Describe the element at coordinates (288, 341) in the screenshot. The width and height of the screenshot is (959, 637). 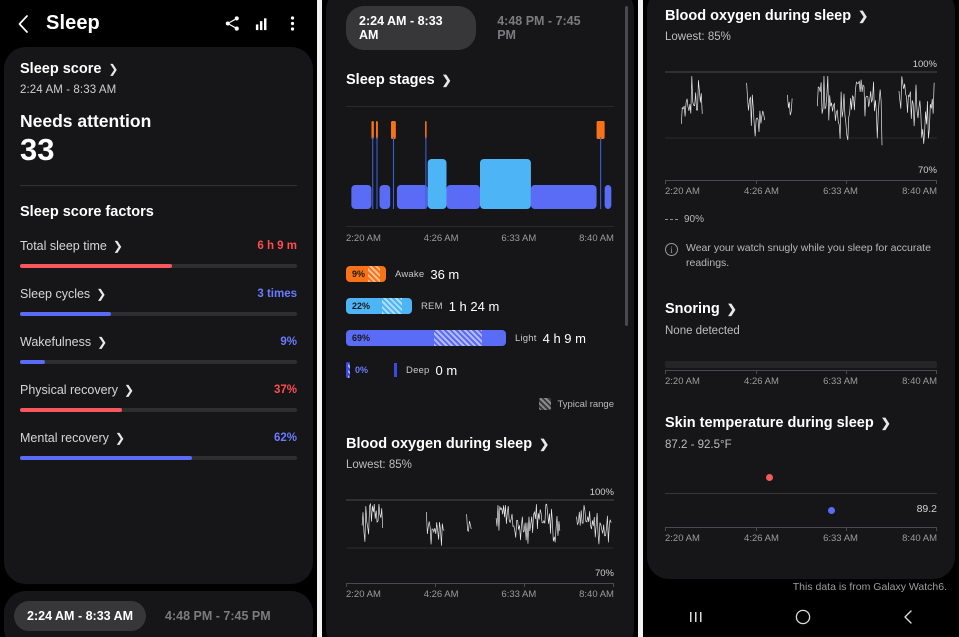
I see `factor-value: 9%` at that location.